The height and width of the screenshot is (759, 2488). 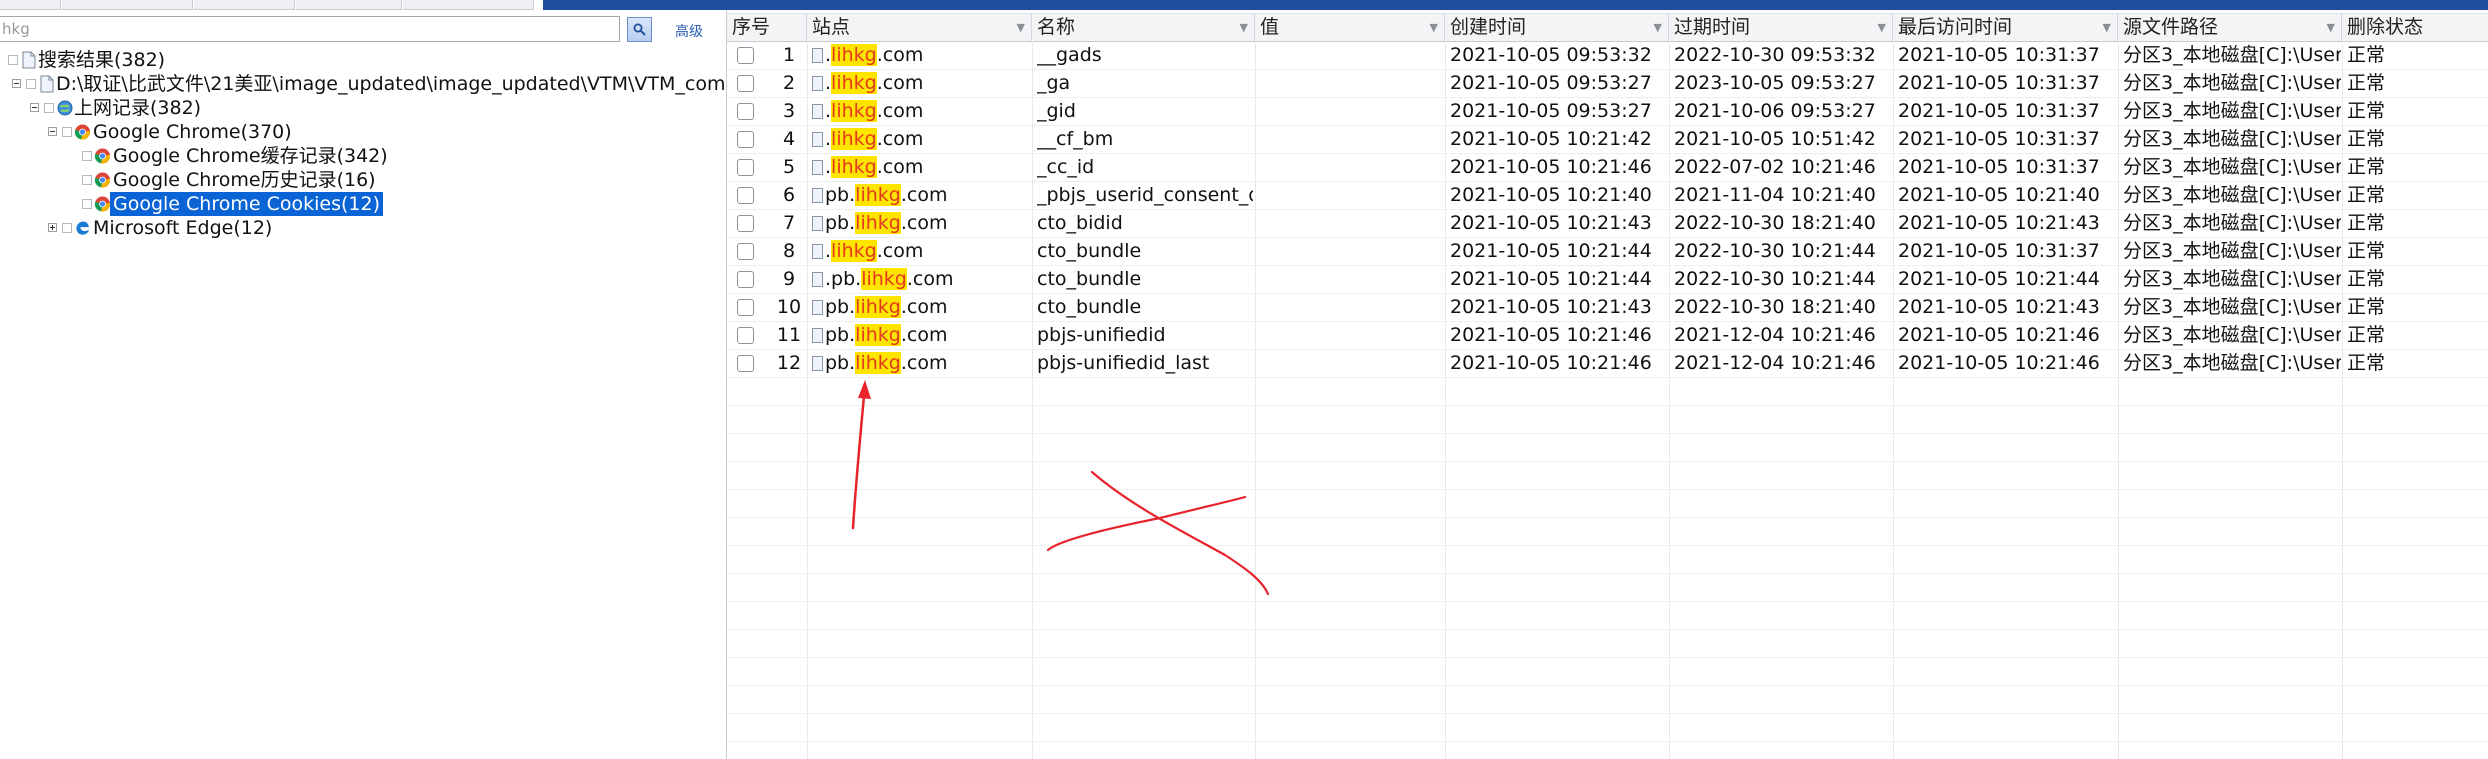 I want to click on column-header-expires: 过期时间 ▼, so click(x=1781, y=27).